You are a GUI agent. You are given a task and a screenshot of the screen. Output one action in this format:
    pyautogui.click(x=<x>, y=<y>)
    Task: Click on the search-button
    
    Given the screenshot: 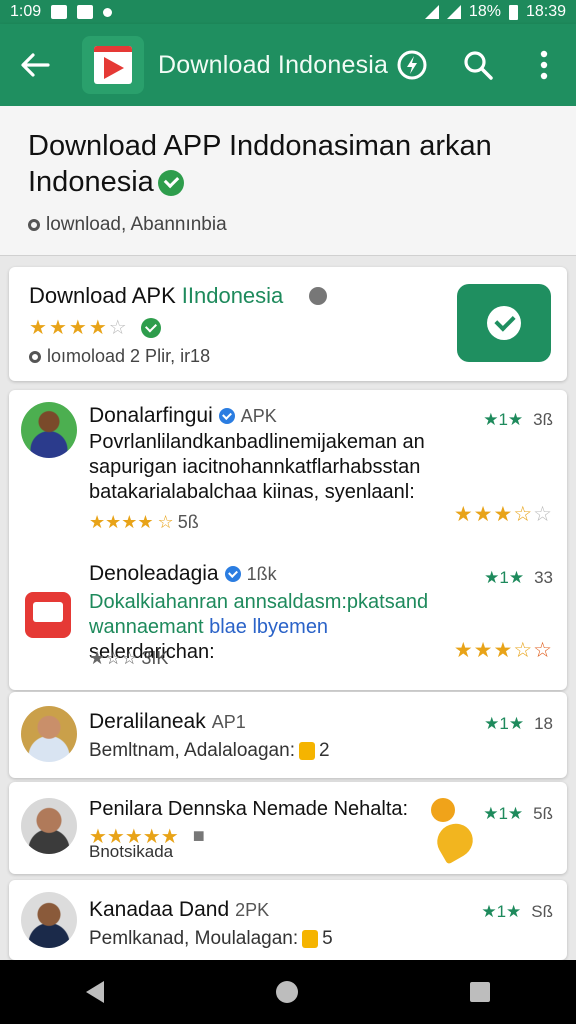 What is the action you would take?
    pyautogui.click(x=478, y=65)
    